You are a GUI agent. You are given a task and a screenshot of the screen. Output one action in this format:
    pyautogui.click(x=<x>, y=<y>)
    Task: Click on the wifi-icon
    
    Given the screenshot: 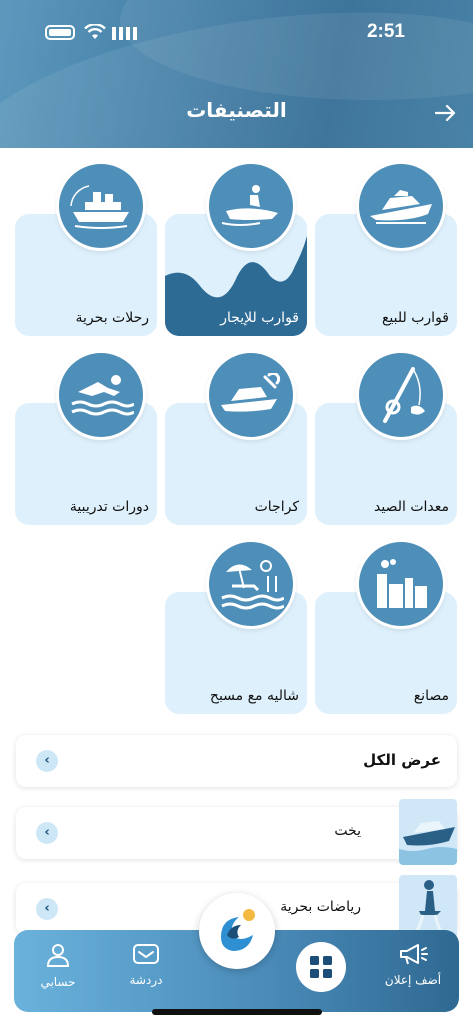 What is the action you would take?
    pyautogui.click(x=95, y=31)
    